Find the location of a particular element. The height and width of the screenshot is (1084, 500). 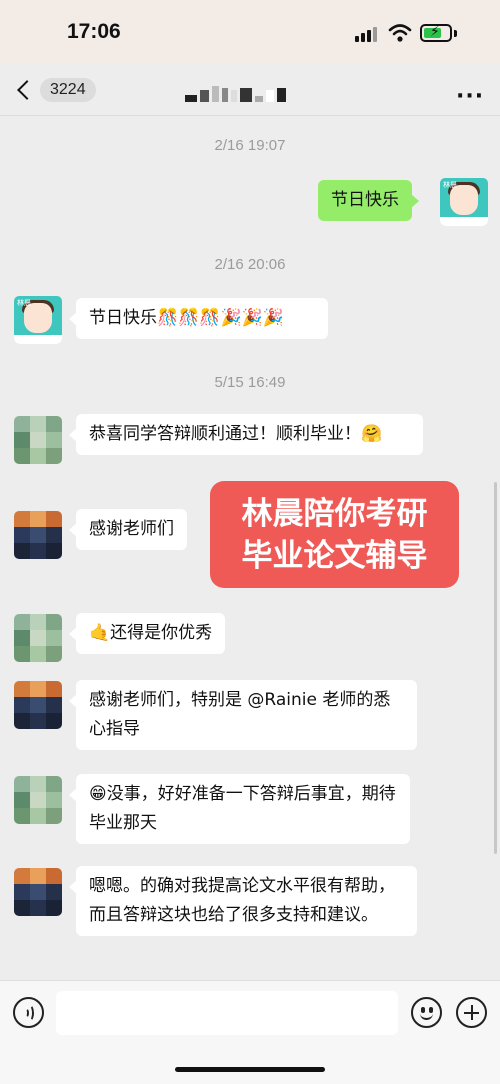

signal-icon is located at coordinates (367, 34).